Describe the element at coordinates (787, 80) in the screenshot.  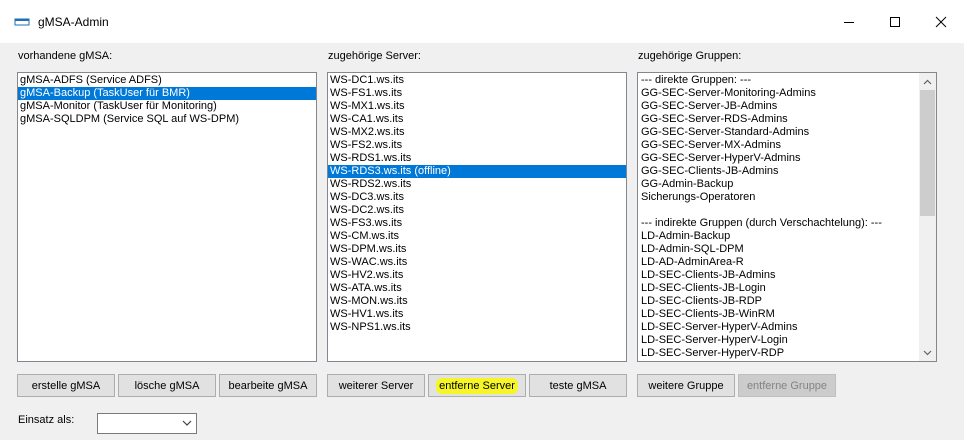
I see `list-item: --- direkte Gruppen: ---` at that location.